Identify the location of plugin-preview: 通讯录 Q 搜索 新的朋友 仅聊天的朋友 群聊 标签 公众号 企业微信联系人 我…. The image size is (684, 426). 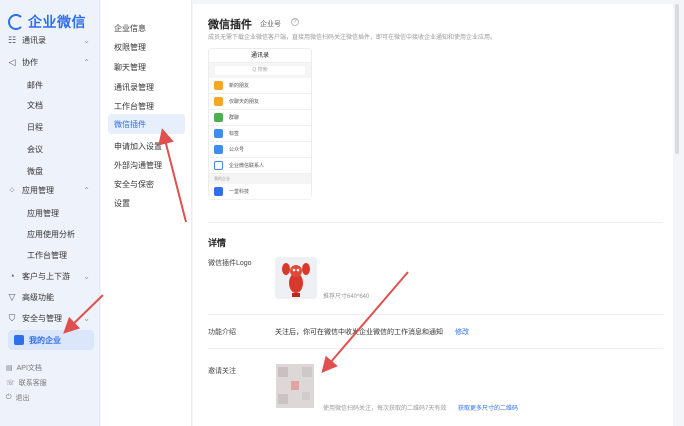
(260, 124).